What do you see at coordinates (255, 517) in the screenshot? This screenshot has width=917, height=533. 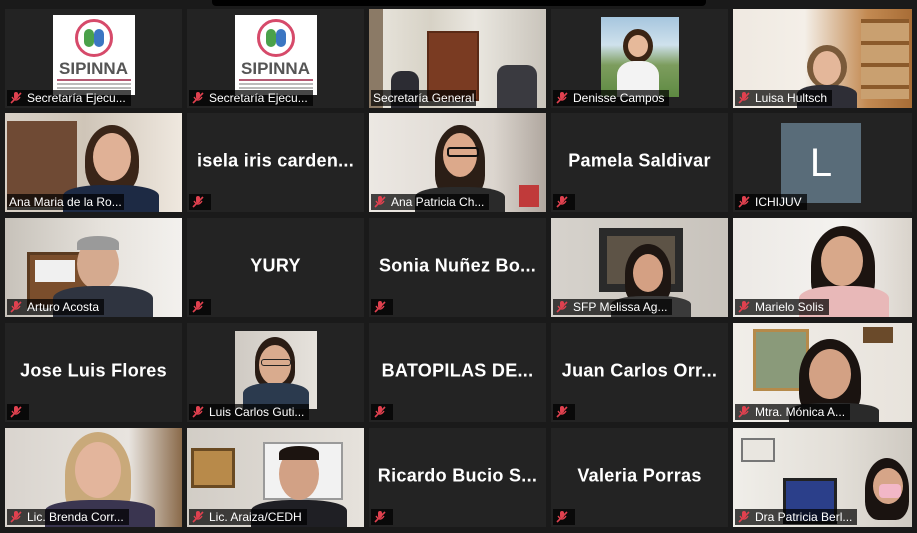 I see `participant-name: Lic. Araiza/CEDH` at bounding box center [255, 517].